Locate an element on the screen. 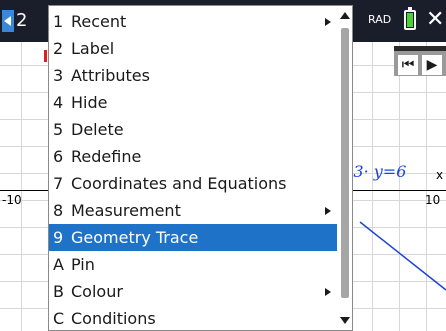  menu-scrollbar is located at coordinates (344, 168).